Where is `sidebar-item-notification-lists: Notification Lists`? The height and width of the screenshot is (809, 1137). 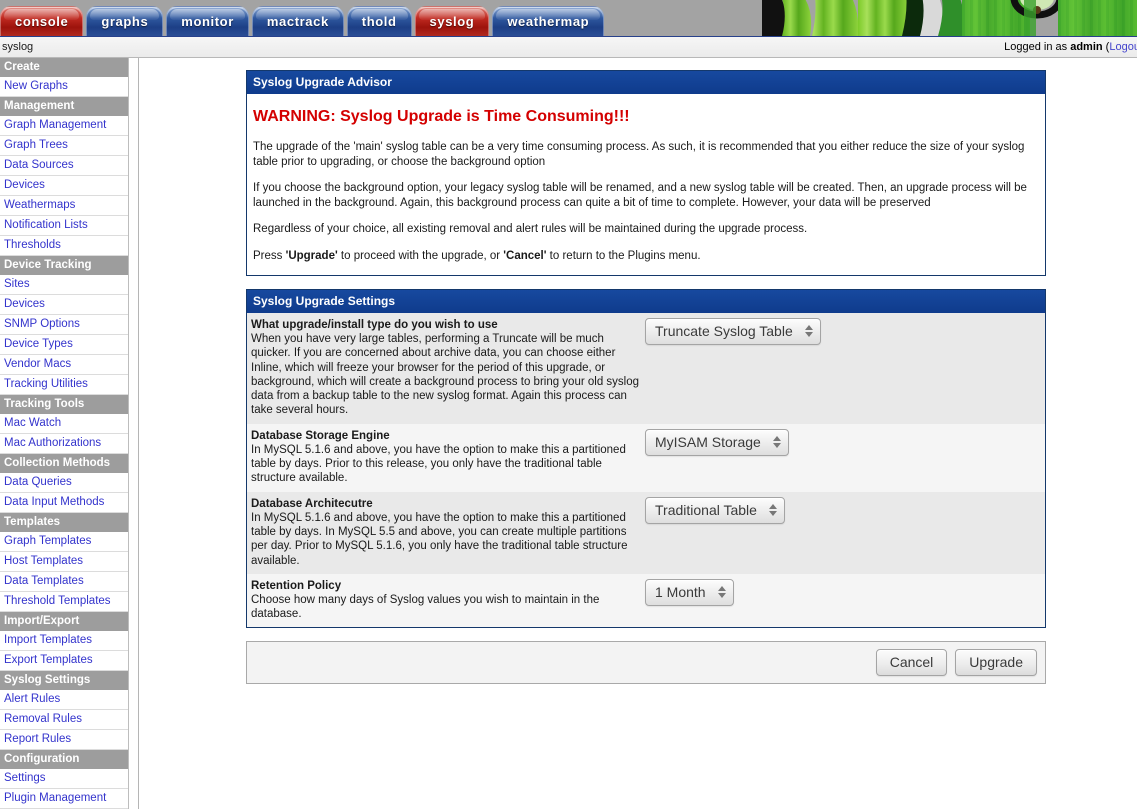
sidebar-item-notification-lists: Notification Lists is located at coordinates (64, 226).